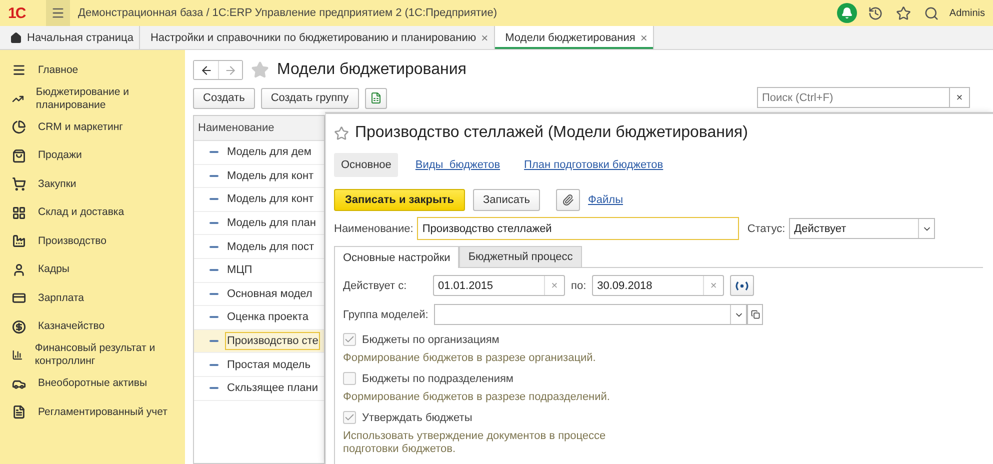 This screenshot has height=464, width=993. What do you see at coordinates (371, 70) in the screenshot?
I see `page-title: Модели бюджетирования` at bounding box center [371, 70].